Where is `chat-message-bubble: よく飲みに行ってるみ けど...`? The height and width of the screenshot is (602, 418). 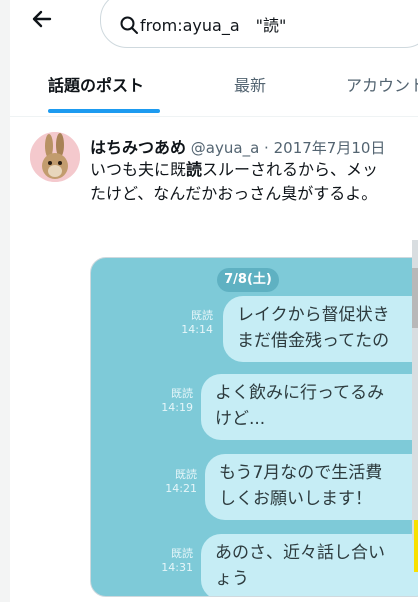 chat-message-bubble: よく飲みに行ってるみ けど... is located at coordinates (309, 407).